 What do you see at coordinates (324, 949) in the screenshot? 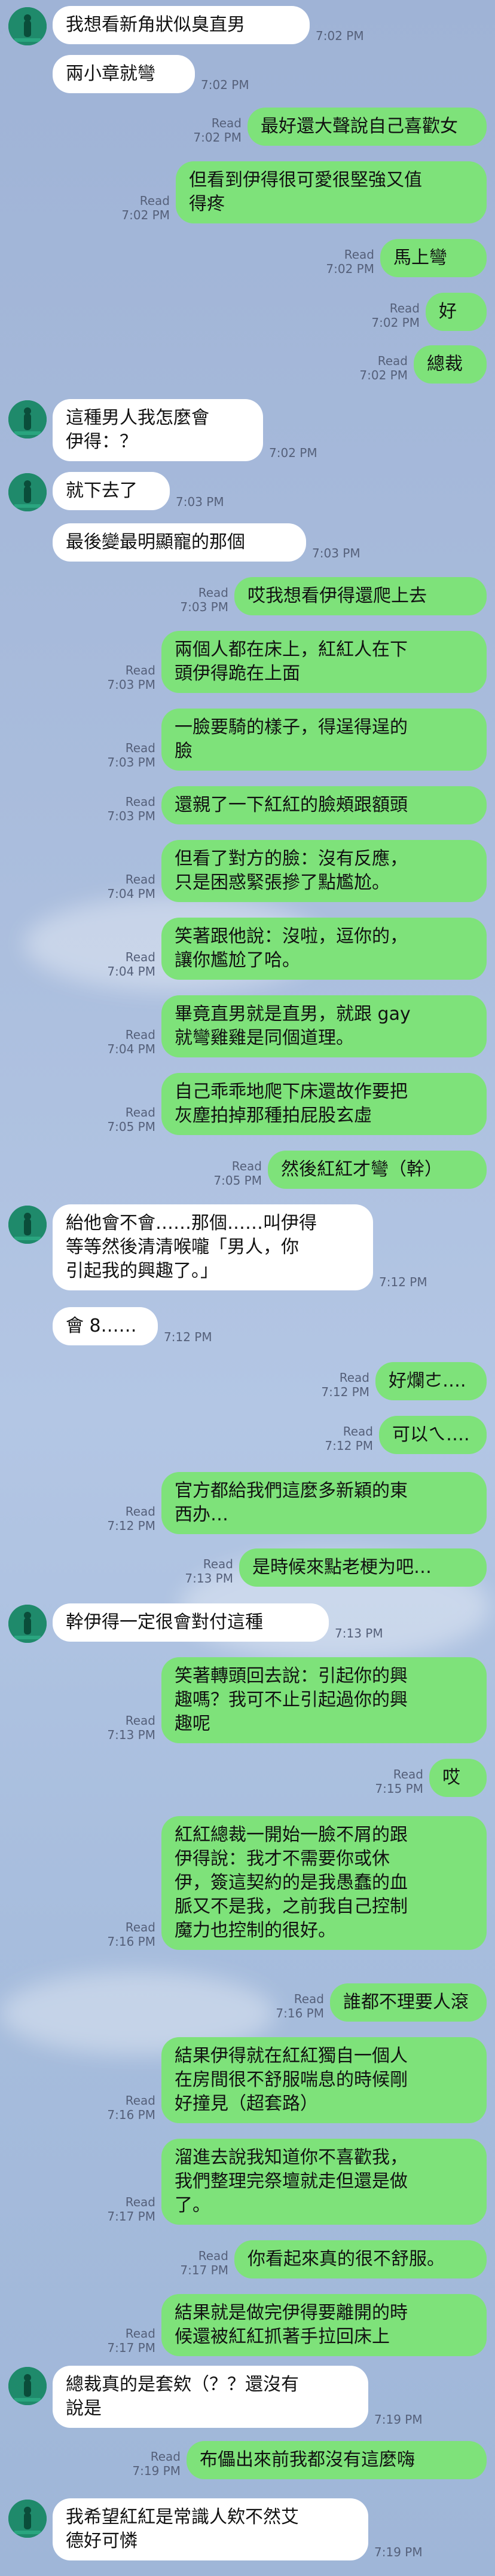
I see `outgoing-message-bubble: 笑著跟他說：沒啦，逗你的， 讓你尷尬了哈。` at bounding box center [324, 949].